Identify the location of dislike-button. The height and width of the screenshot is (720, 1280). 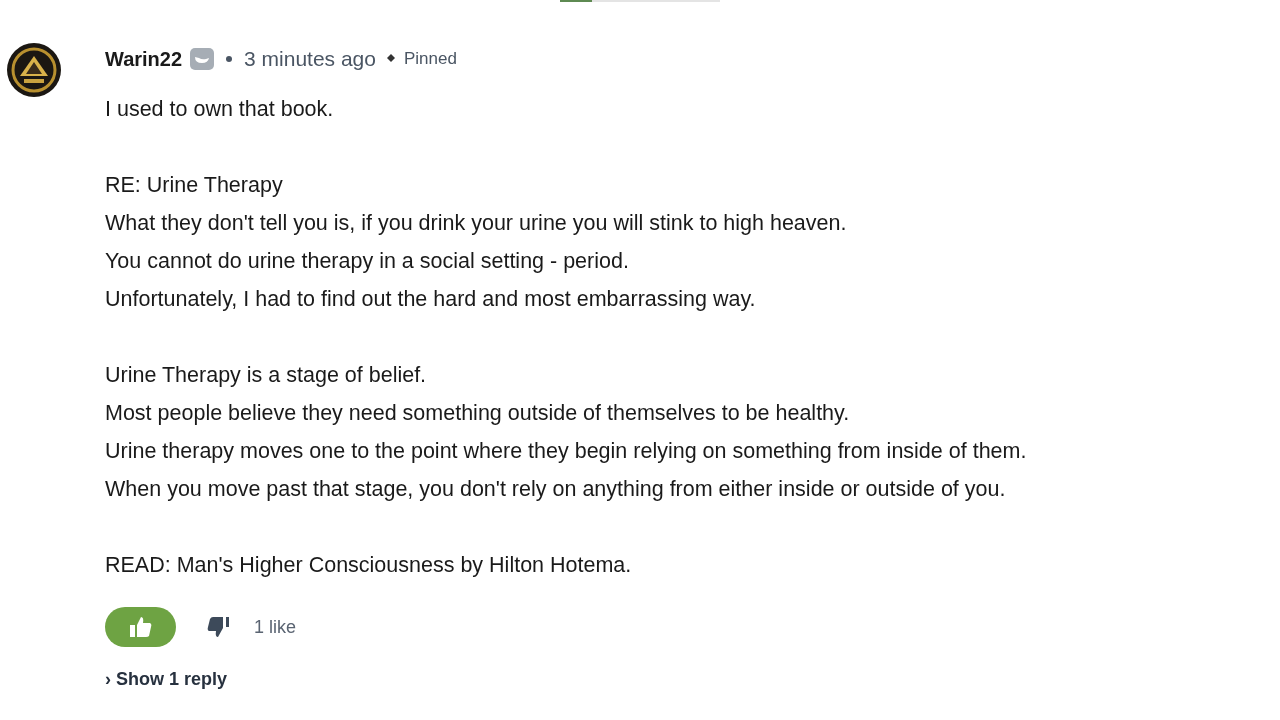
(218, 627).